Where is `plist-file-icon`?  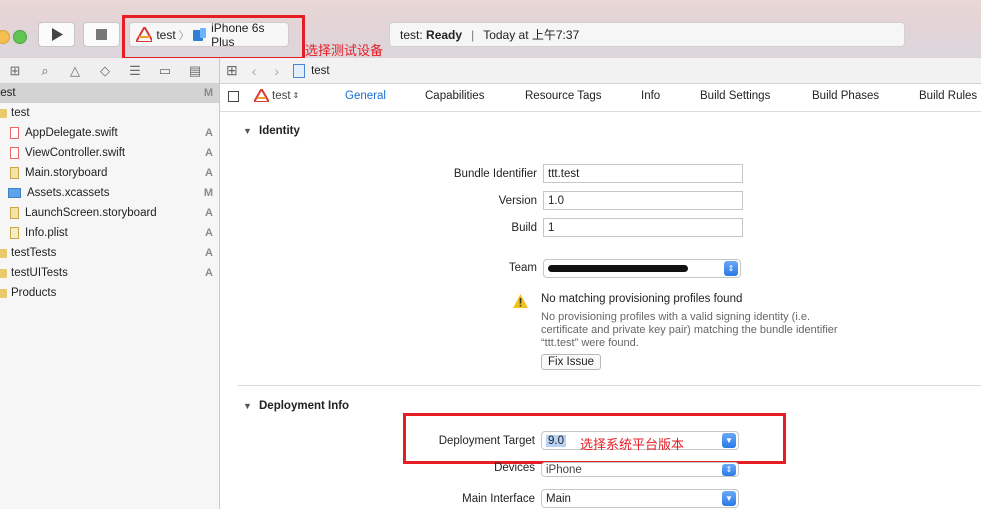
plist-file-icon is located at coordinates (14, 233).